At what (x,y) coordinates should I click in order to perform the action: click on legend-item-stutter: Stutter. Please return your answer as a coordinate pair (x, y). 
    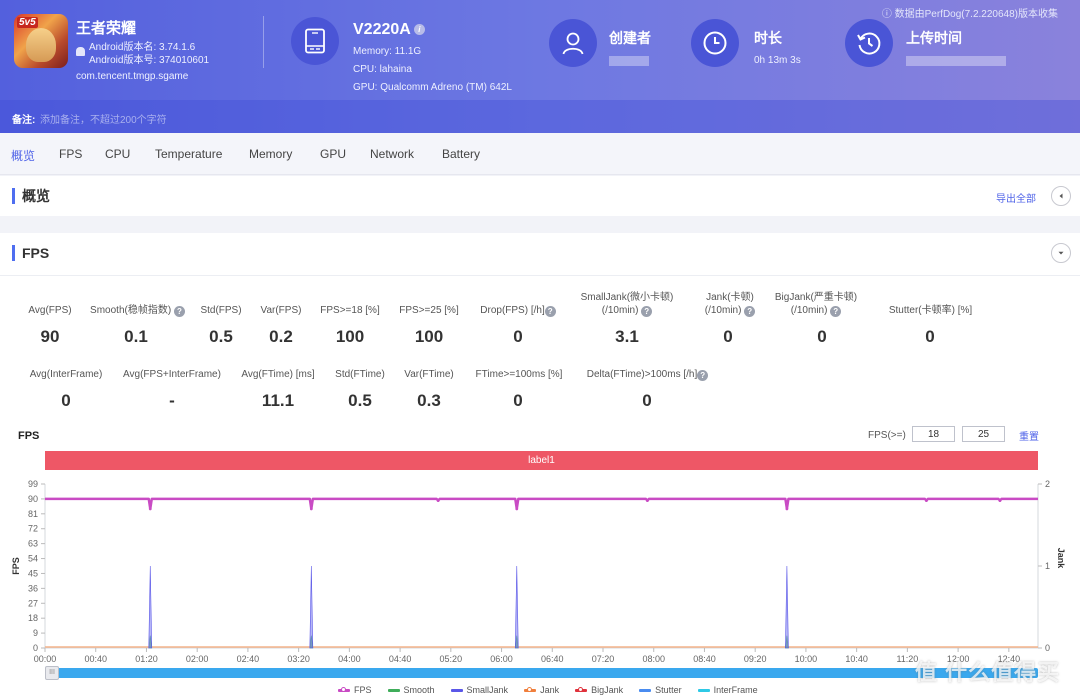
    Looking at the image, I should click on (660, 690).